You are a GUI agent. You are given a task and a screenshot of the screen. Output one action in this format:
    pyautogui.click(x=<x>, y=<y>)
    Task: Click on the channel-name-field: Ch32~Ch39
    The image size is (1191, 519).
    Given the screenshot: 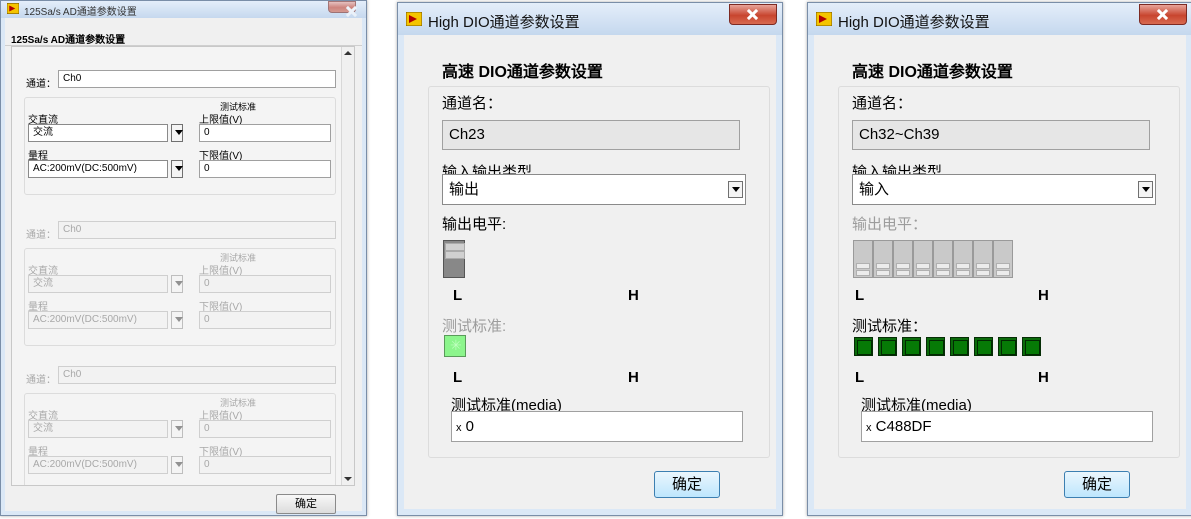 What is the action you would take?
    pyautogui.click(x=1001, y=135)
    